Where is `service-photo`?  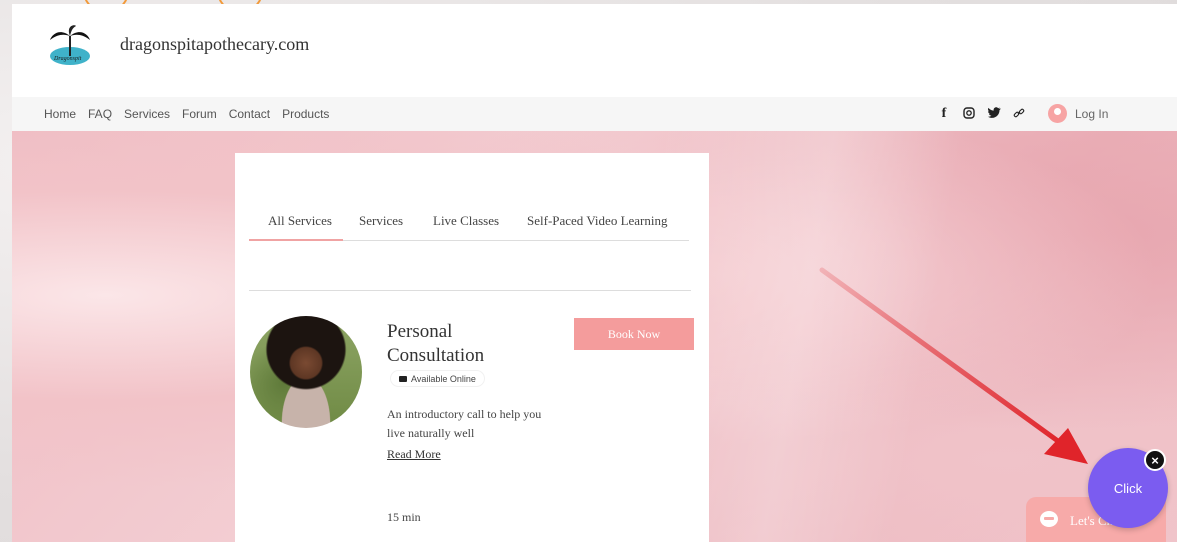
service-photo is located at coordinates (306, 372).